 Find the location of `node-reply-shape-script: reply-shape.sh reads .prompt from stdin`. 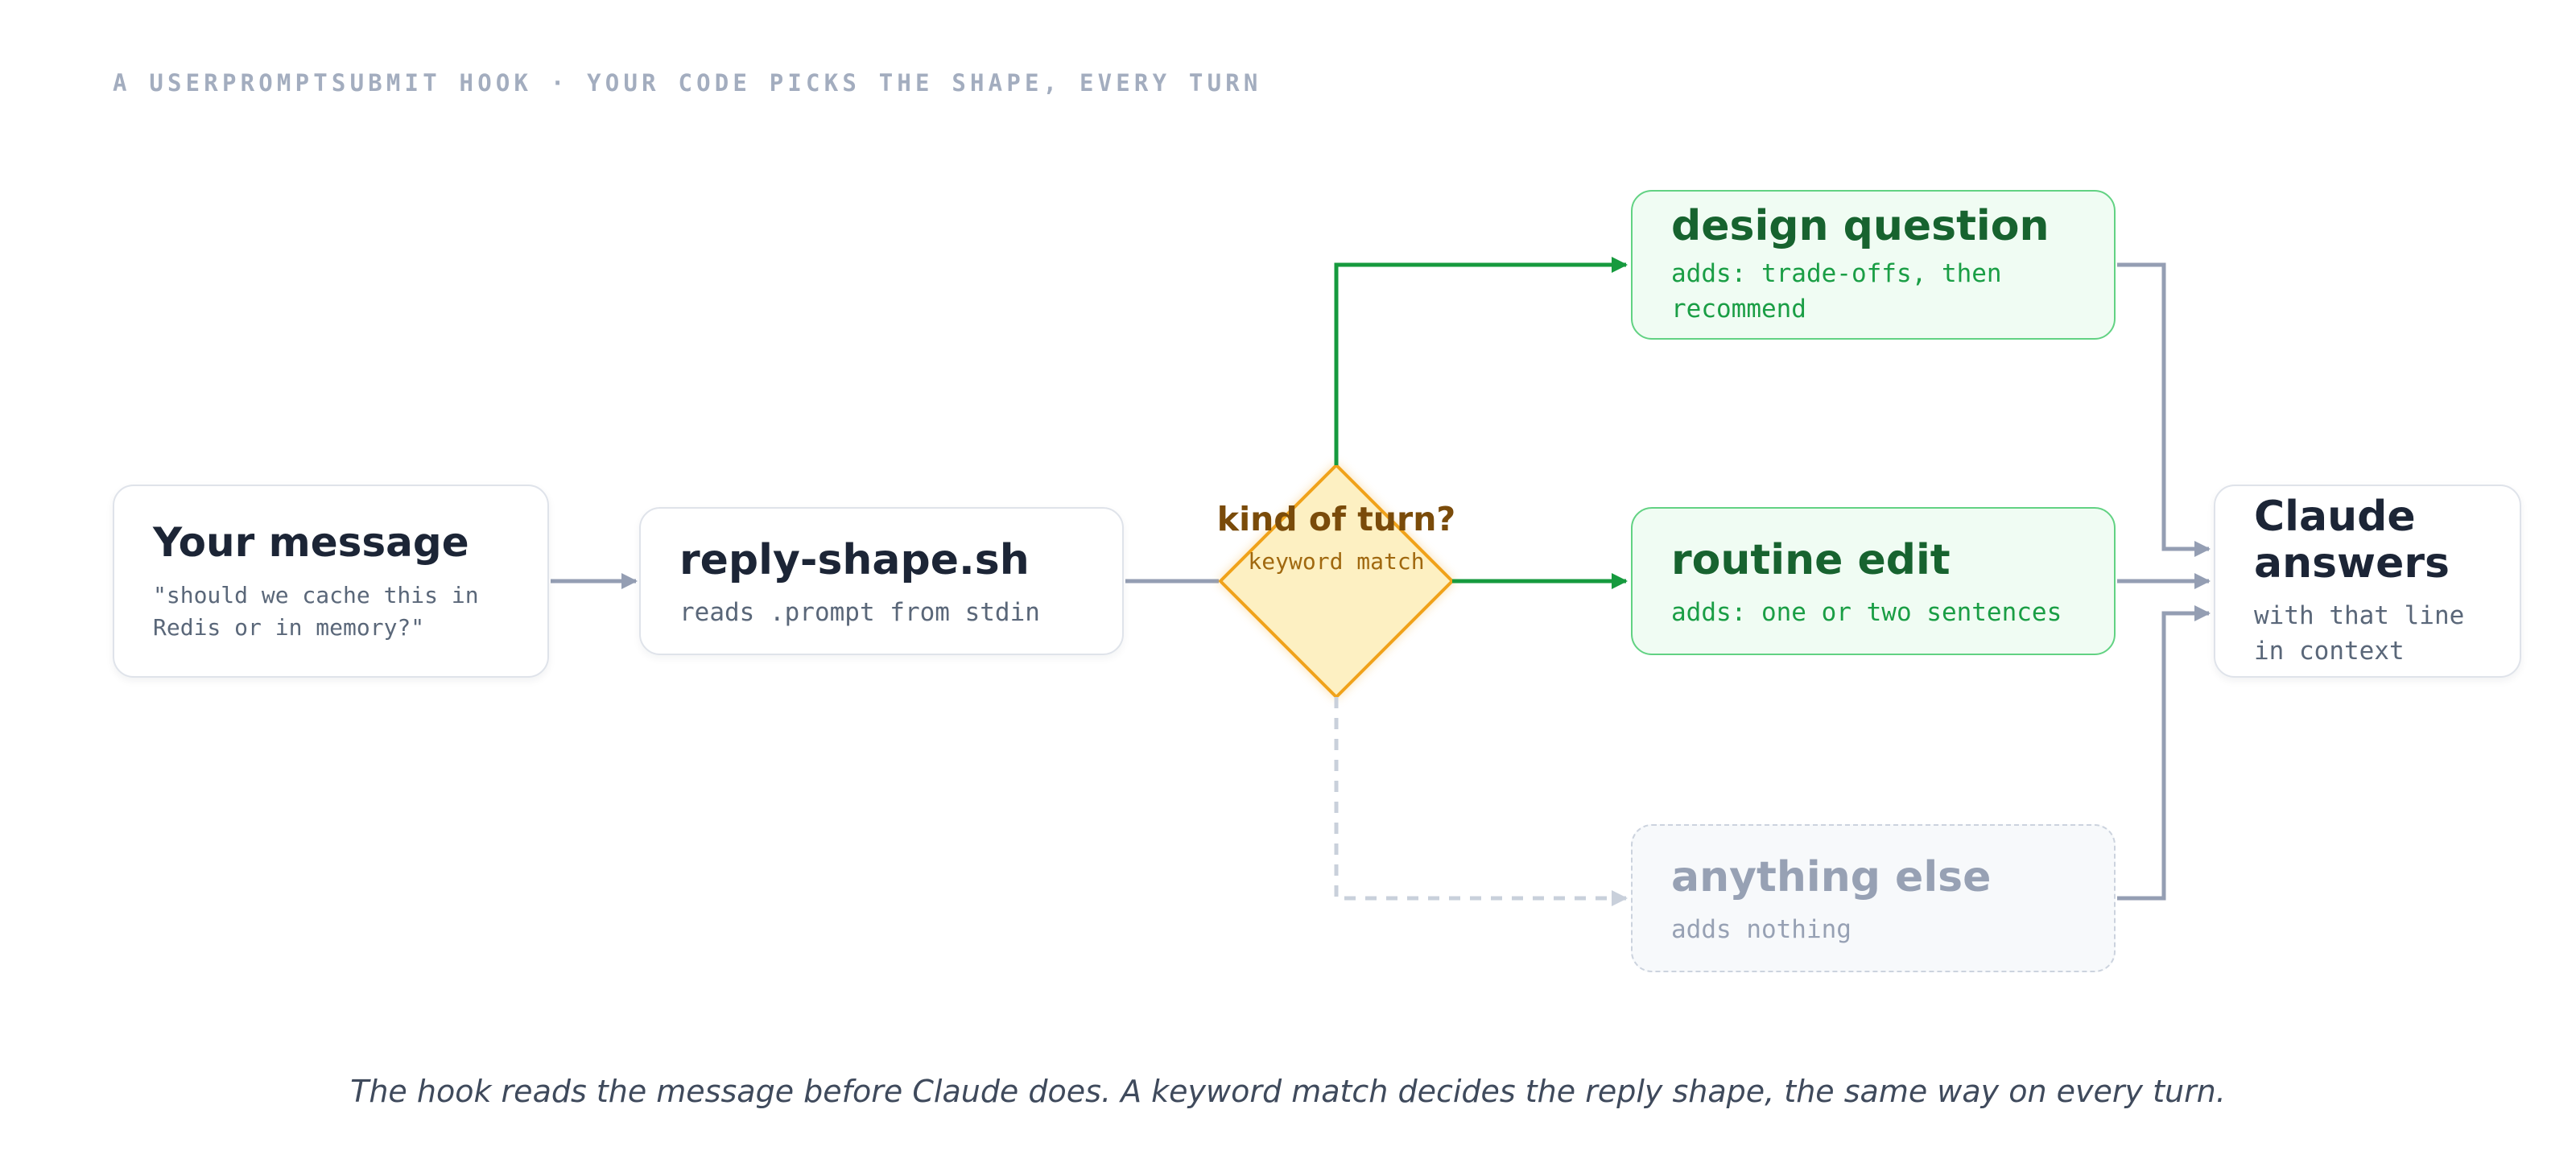

node-reply-shape-script: reply-shape.sh reads .prompt from stdin is located at coordinates (882, 581).